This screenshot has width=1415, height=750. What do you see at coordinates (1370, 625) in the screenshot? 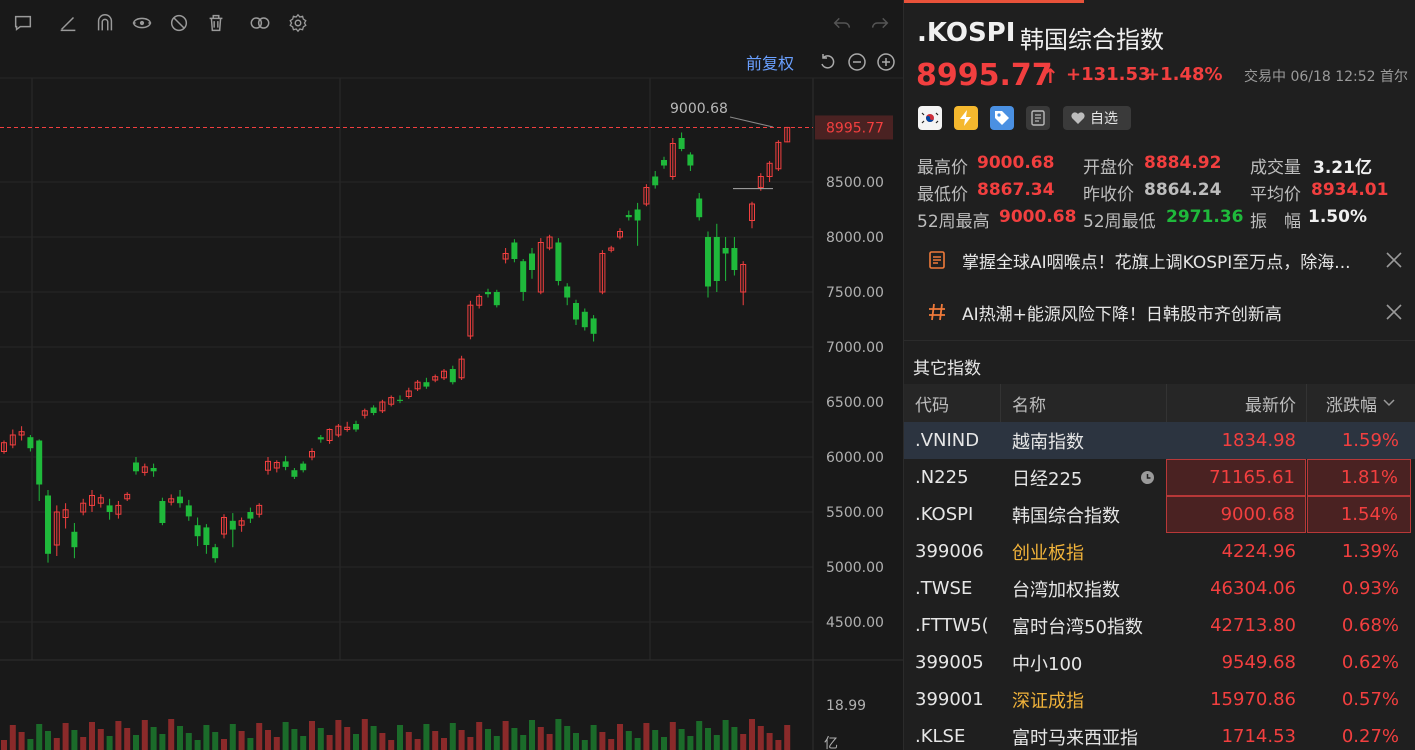
I see `row-change-pct: 0.68%` at bounding box center [1370, 625].